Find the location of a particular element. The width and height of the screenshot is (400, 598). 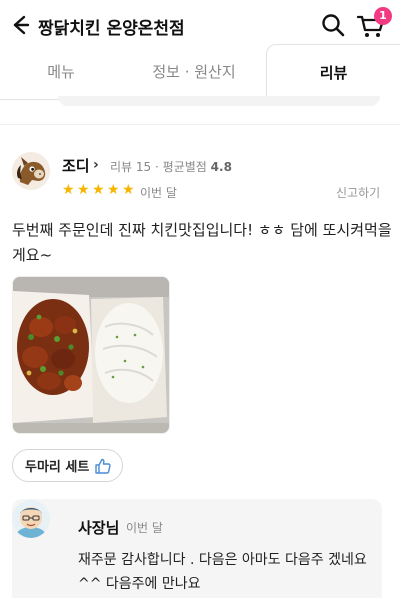

owner-avatar is located at coordinates (31, 519).